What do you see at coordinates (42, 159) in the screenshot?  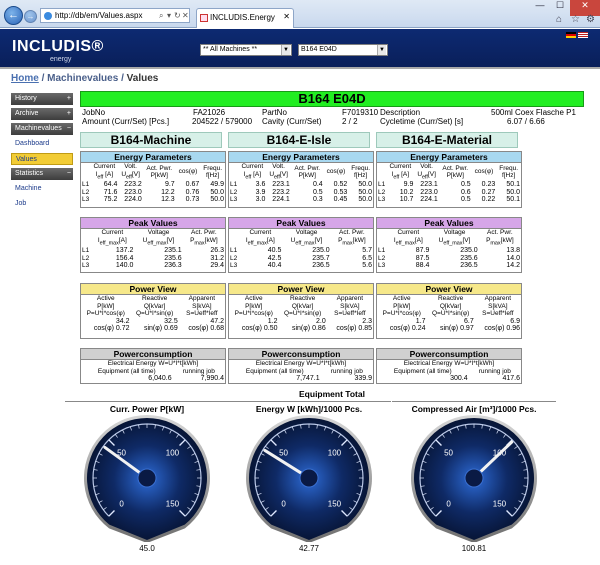 I see `sidebar-item-values: Values` at bounding box center [42, 159].